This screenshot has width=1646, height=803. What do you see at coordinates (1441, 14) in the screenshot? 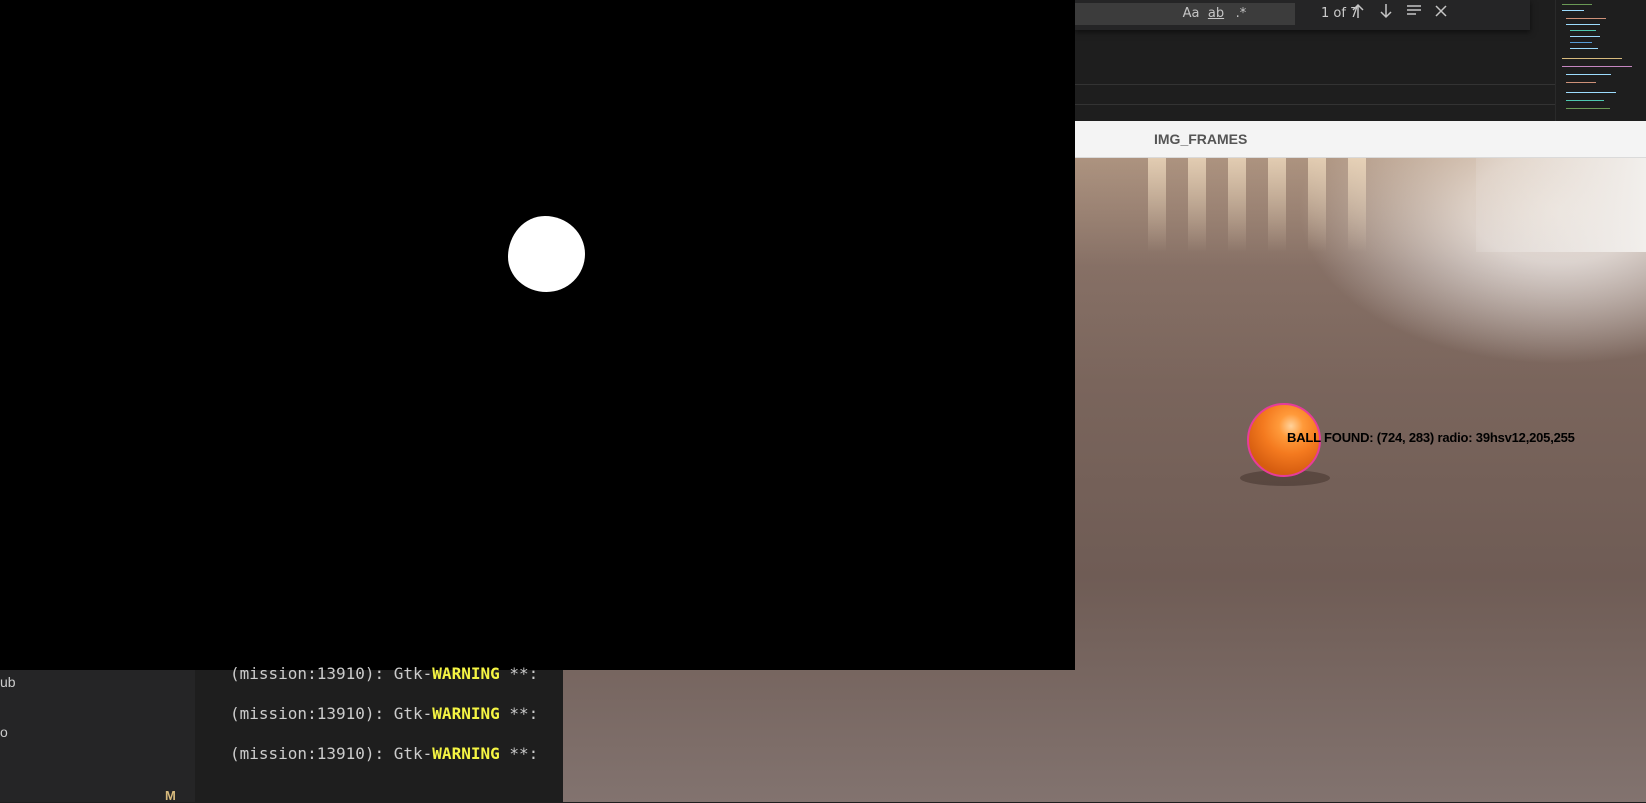
I see `close-icon` at bounding box center [1441, 14].